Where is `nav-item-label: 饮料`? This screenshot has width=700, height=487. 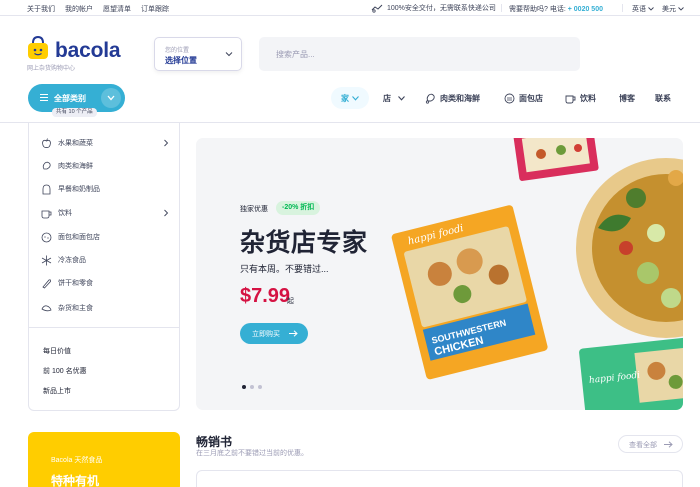 nav-item-label: 饮料 is located at coordinates (588, 98).